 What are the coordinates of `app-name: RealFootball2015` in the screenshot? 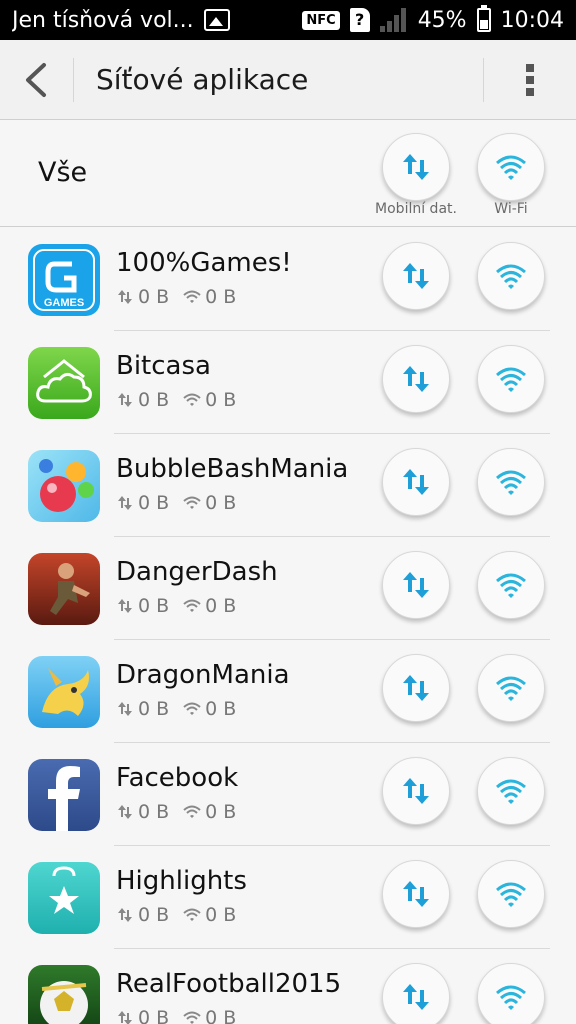 It's located at (229, 984).